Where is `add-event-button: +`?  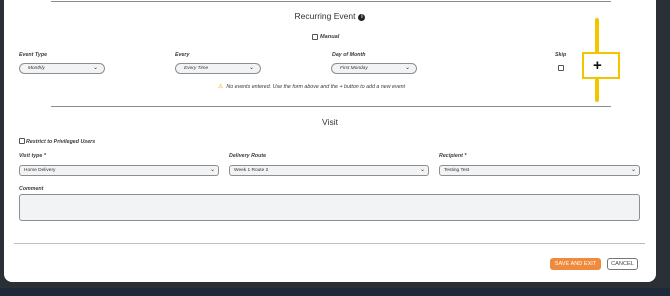 add-event-button: + is located at coordinates (597, 65).